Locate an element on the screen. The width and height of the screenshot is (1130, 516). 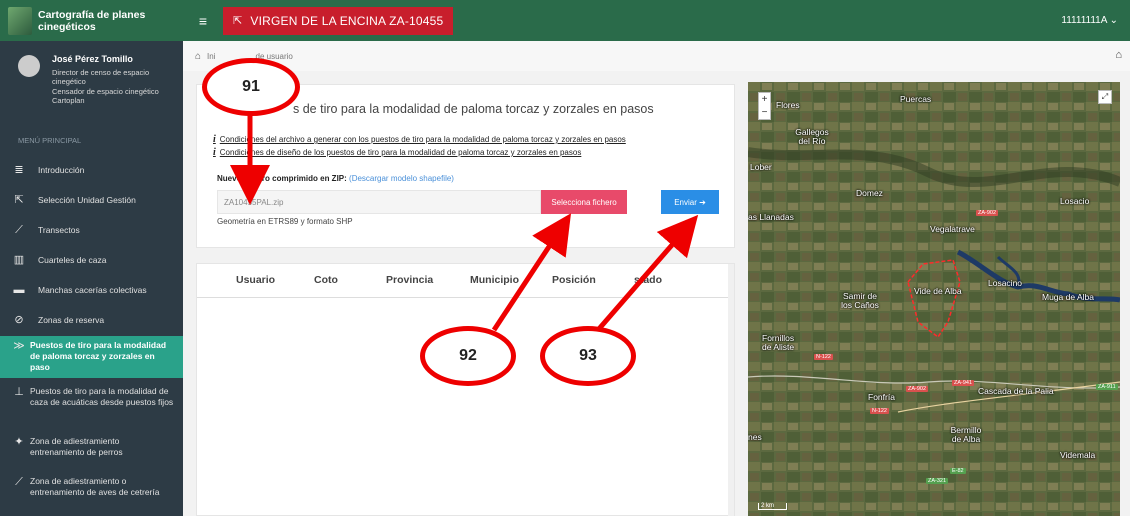
profile-name: José Pérez Tomillo is located at coordinates (92, 59).